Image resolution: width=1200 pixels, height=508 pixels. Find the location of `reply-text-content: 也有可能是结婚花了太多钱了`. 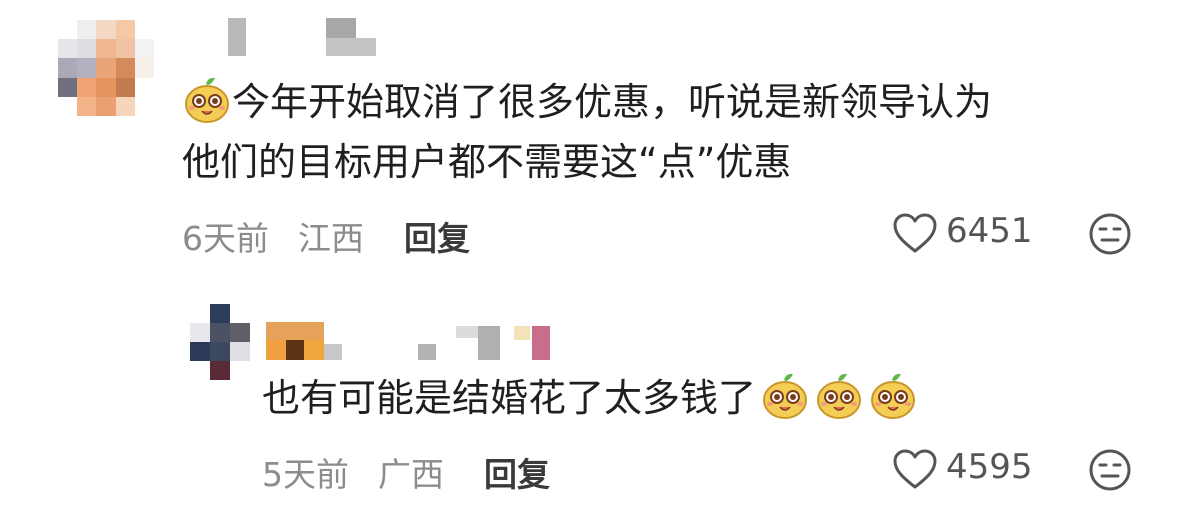

reply-text-content: 也有可能是结婚花了太多钱了 is located at coordinates (509, 398).